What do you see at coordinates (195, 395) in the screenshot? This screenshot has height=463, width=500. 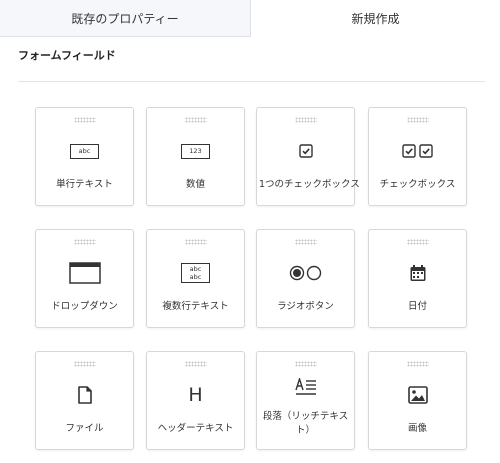 I see `header-text-icon: H` at bounding box center [195, 395].